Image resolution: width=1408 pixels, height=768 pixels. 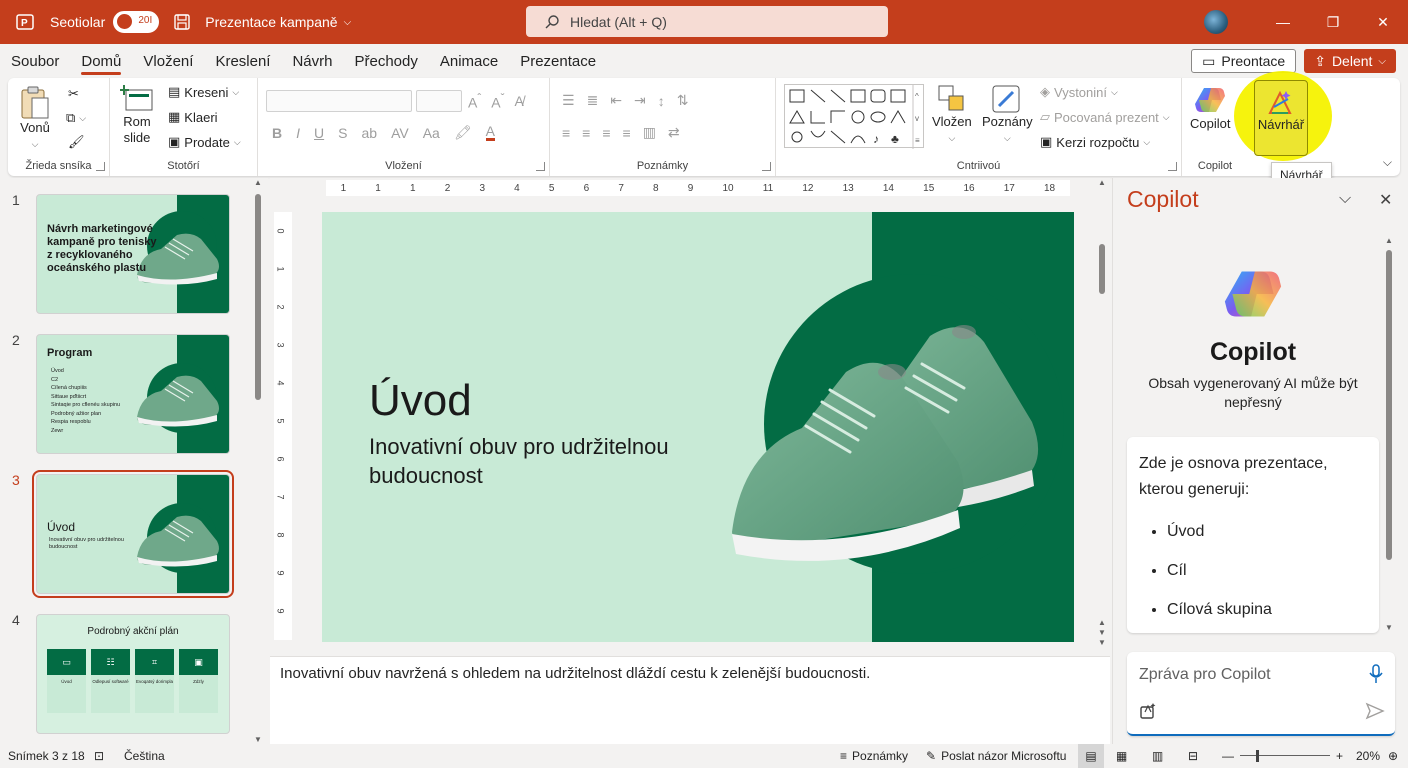 What do you see at coordinates (76, 118) in the screenshot?
I see `copy-icon: ⧉ ⌵` at bounding box center [76, 118].